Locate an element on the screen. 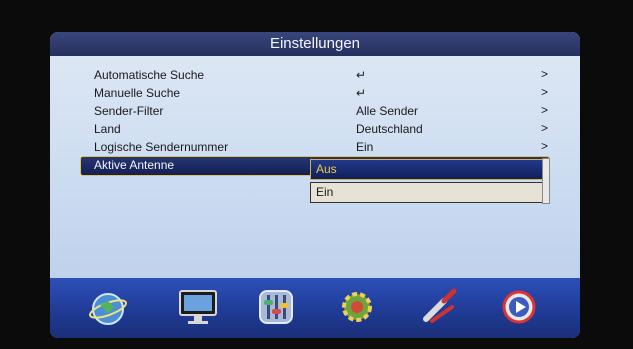 This screenshot has width=633, height=349. menu-item-land: Land Deutschland > is located at coordinates (315, 129).